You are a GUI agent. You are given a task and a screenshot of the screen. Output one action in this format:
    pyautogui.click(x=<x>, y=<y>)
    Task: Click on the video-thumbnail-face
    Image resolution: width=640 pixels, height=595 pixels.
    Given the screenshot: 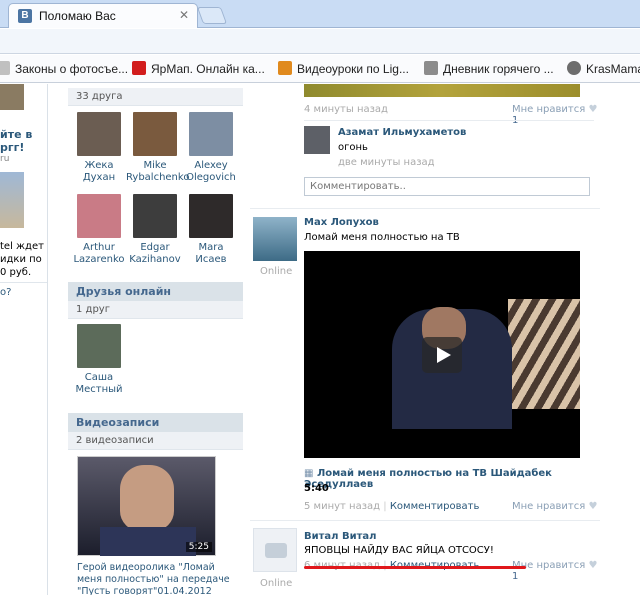 What is the action you would take?
    pyautogui.click(x=147, y=498)
    